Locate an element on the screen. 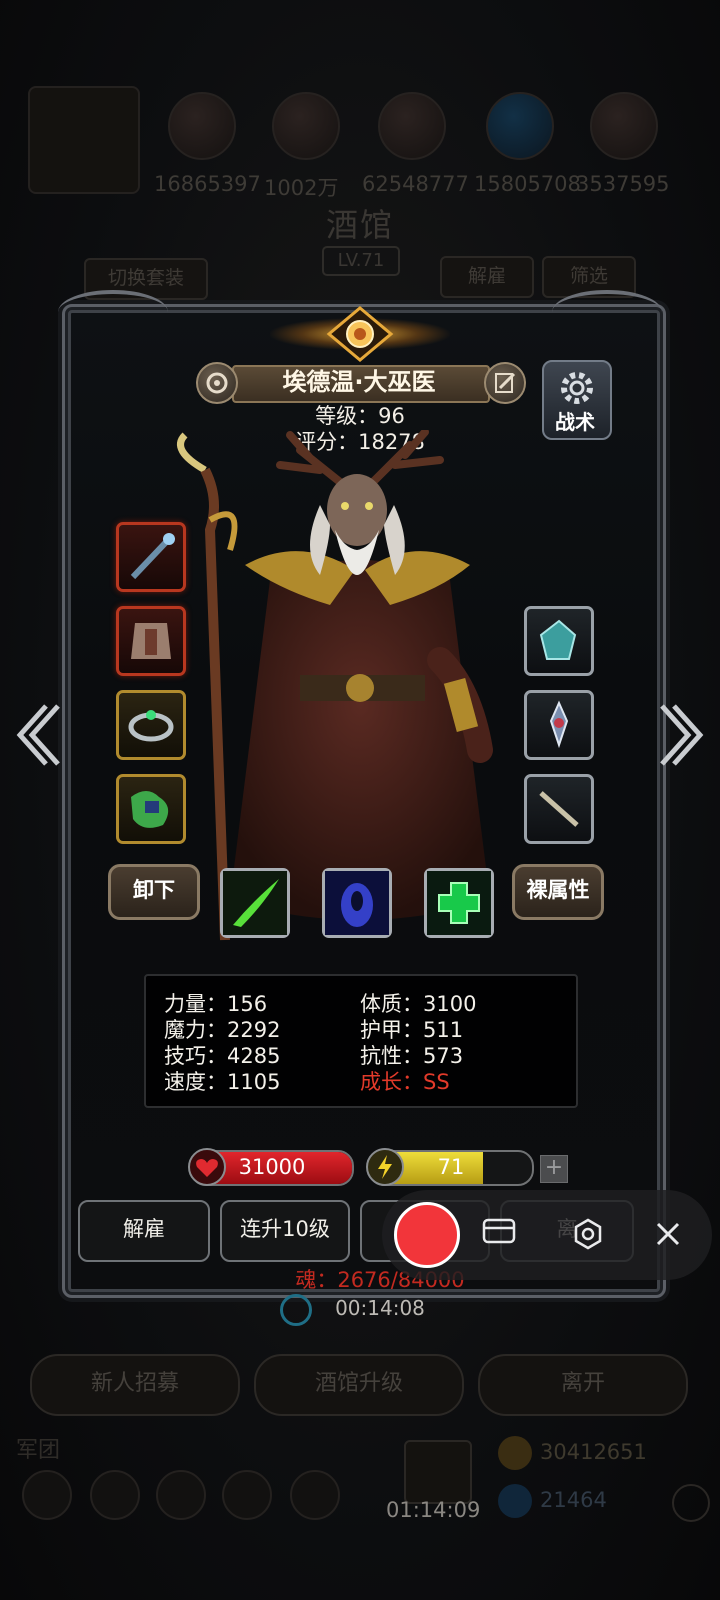 This screenshot has width=720, height=1600. upgrade-tavern-button: 酒馆升级 is located at coordinates (359, 1385).